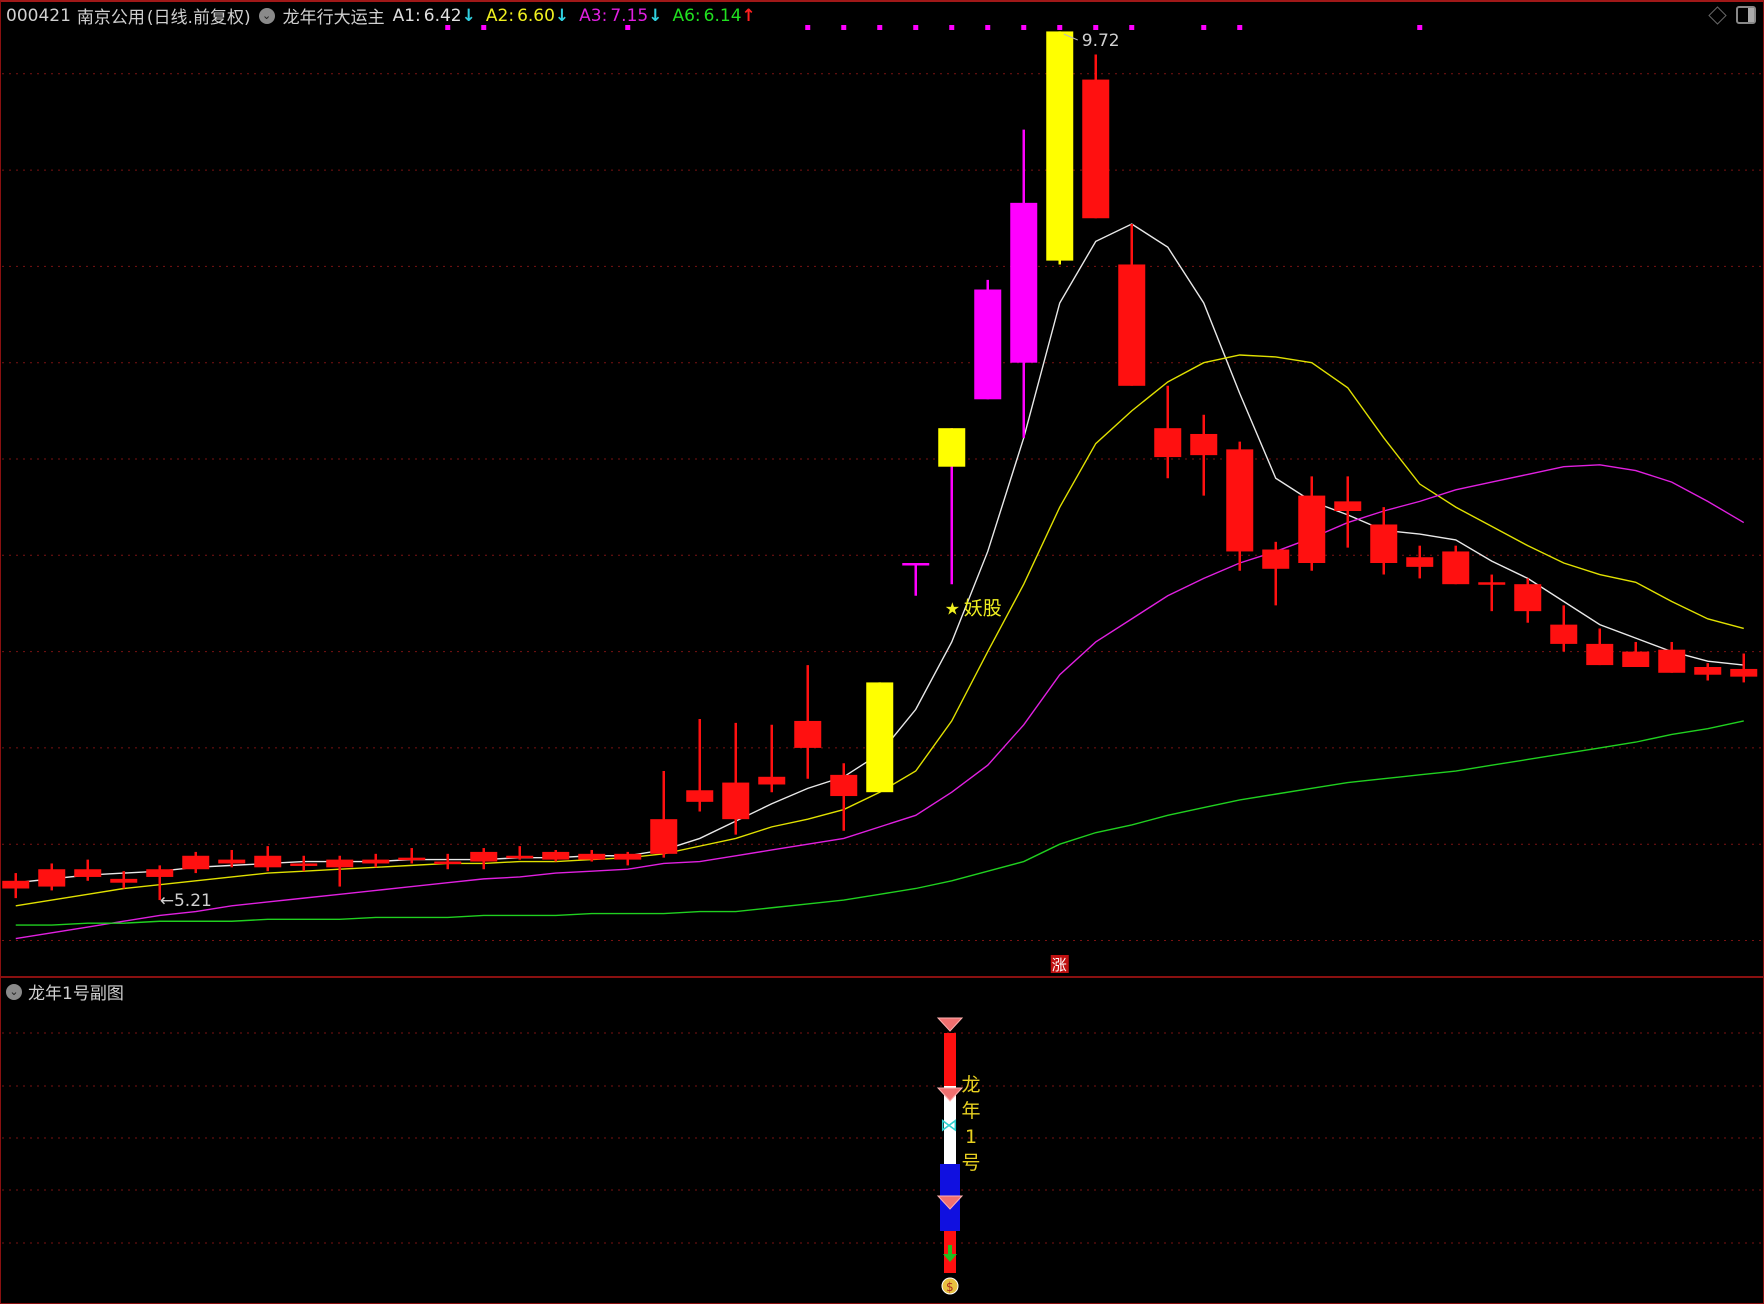 This screenshot has width=1764, height=1304. I want to click on value-label: A6:, so click(686, 15).